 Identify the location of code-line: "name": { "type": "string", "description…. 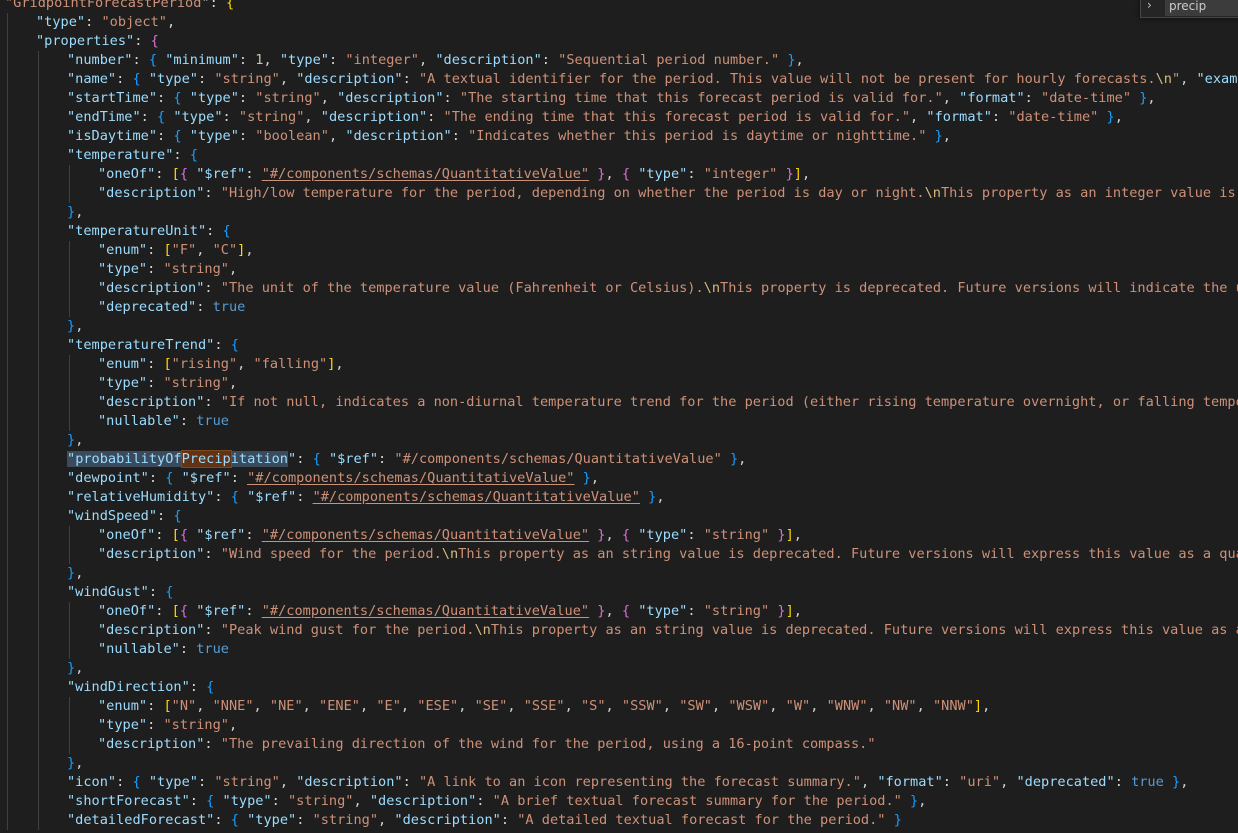
(619, 79).